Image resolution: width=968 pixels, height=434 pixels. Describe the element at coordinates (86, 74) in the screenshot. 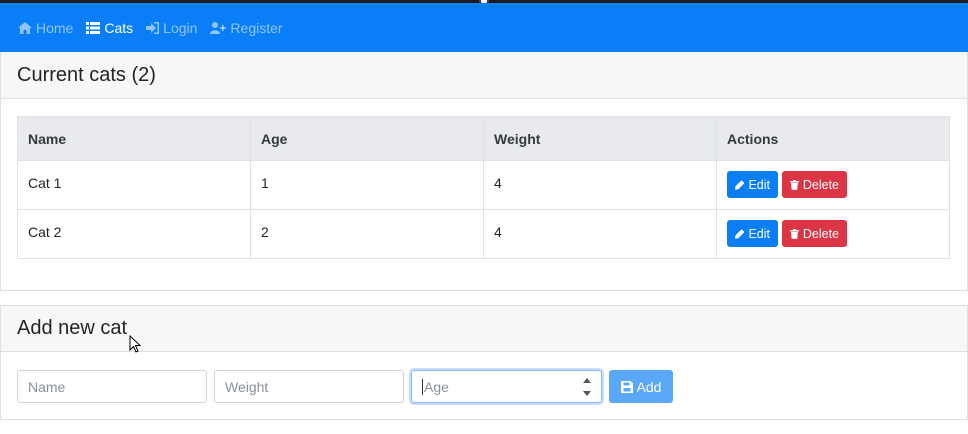

I see `current-cats-title: Current cats (2)` at that location.